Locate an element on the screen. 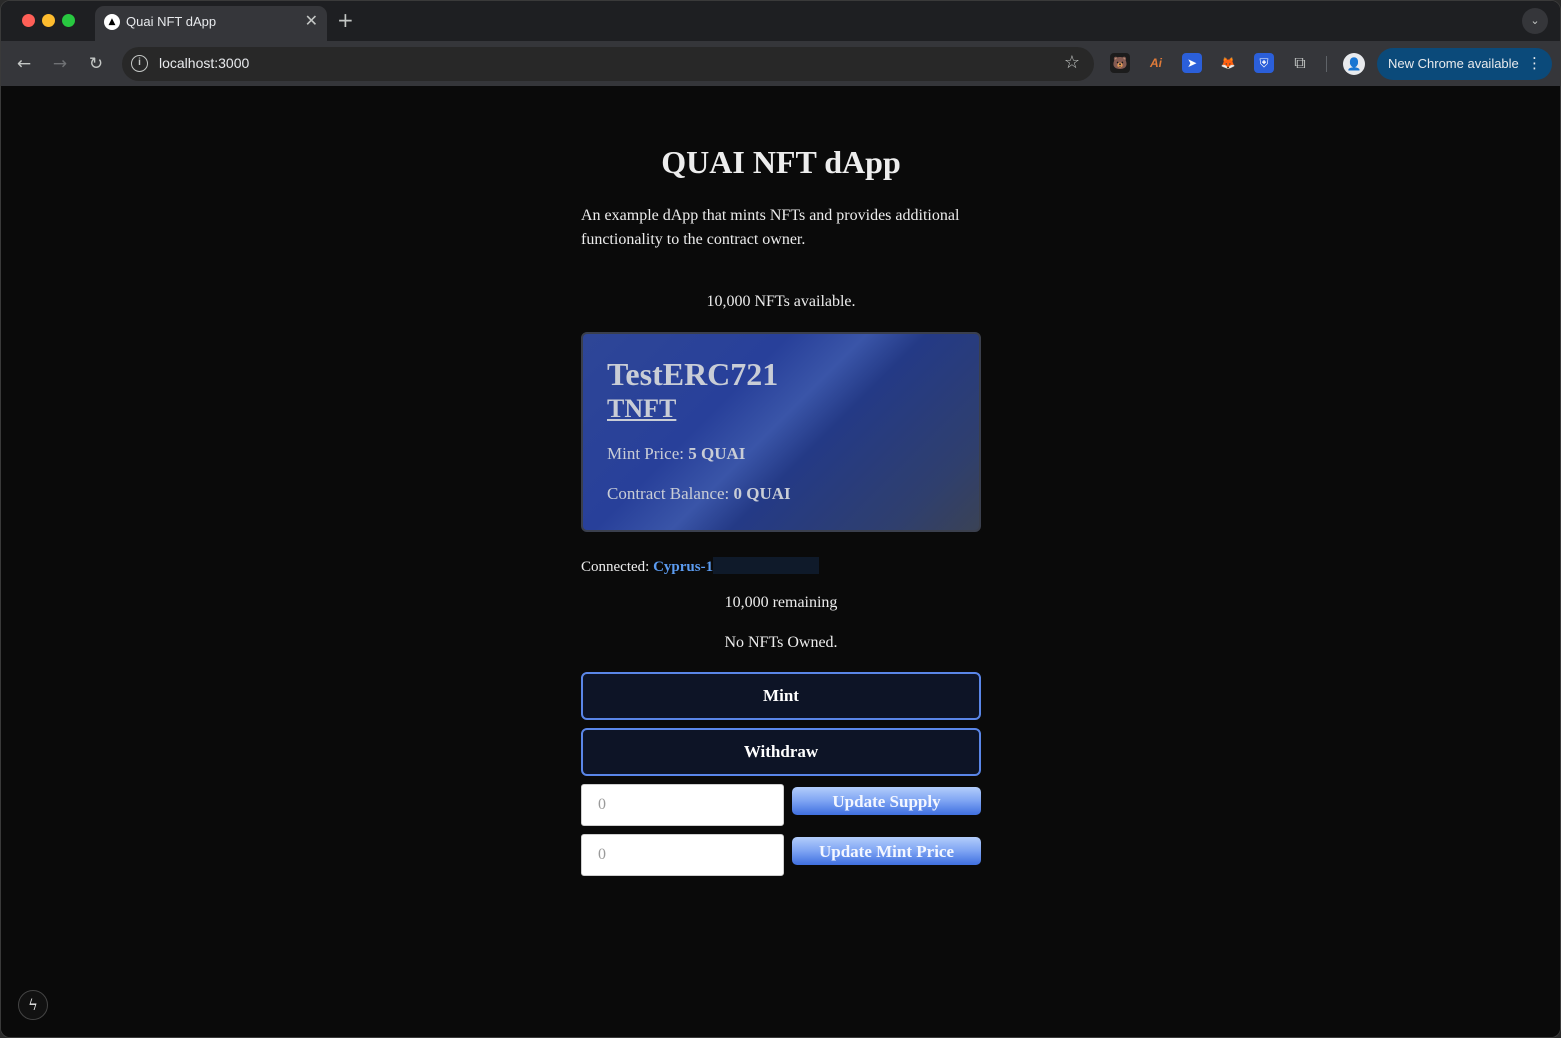 The width and height of the screenshot is (1561, 1038). ai-extension-icon: Ai is located at coordinates (1156, 63).